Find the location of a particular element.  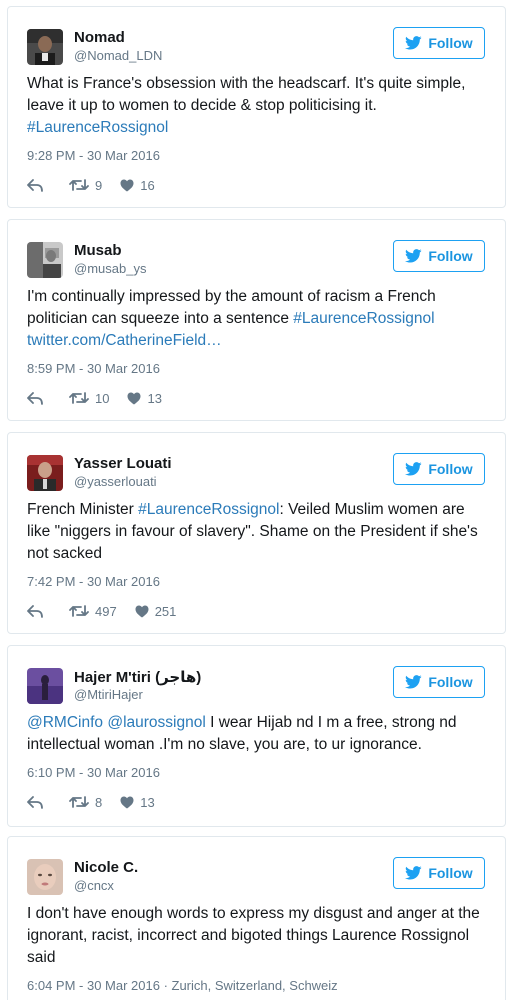

user-handle: @MtiriHajer is located at coordinates (108, 694).